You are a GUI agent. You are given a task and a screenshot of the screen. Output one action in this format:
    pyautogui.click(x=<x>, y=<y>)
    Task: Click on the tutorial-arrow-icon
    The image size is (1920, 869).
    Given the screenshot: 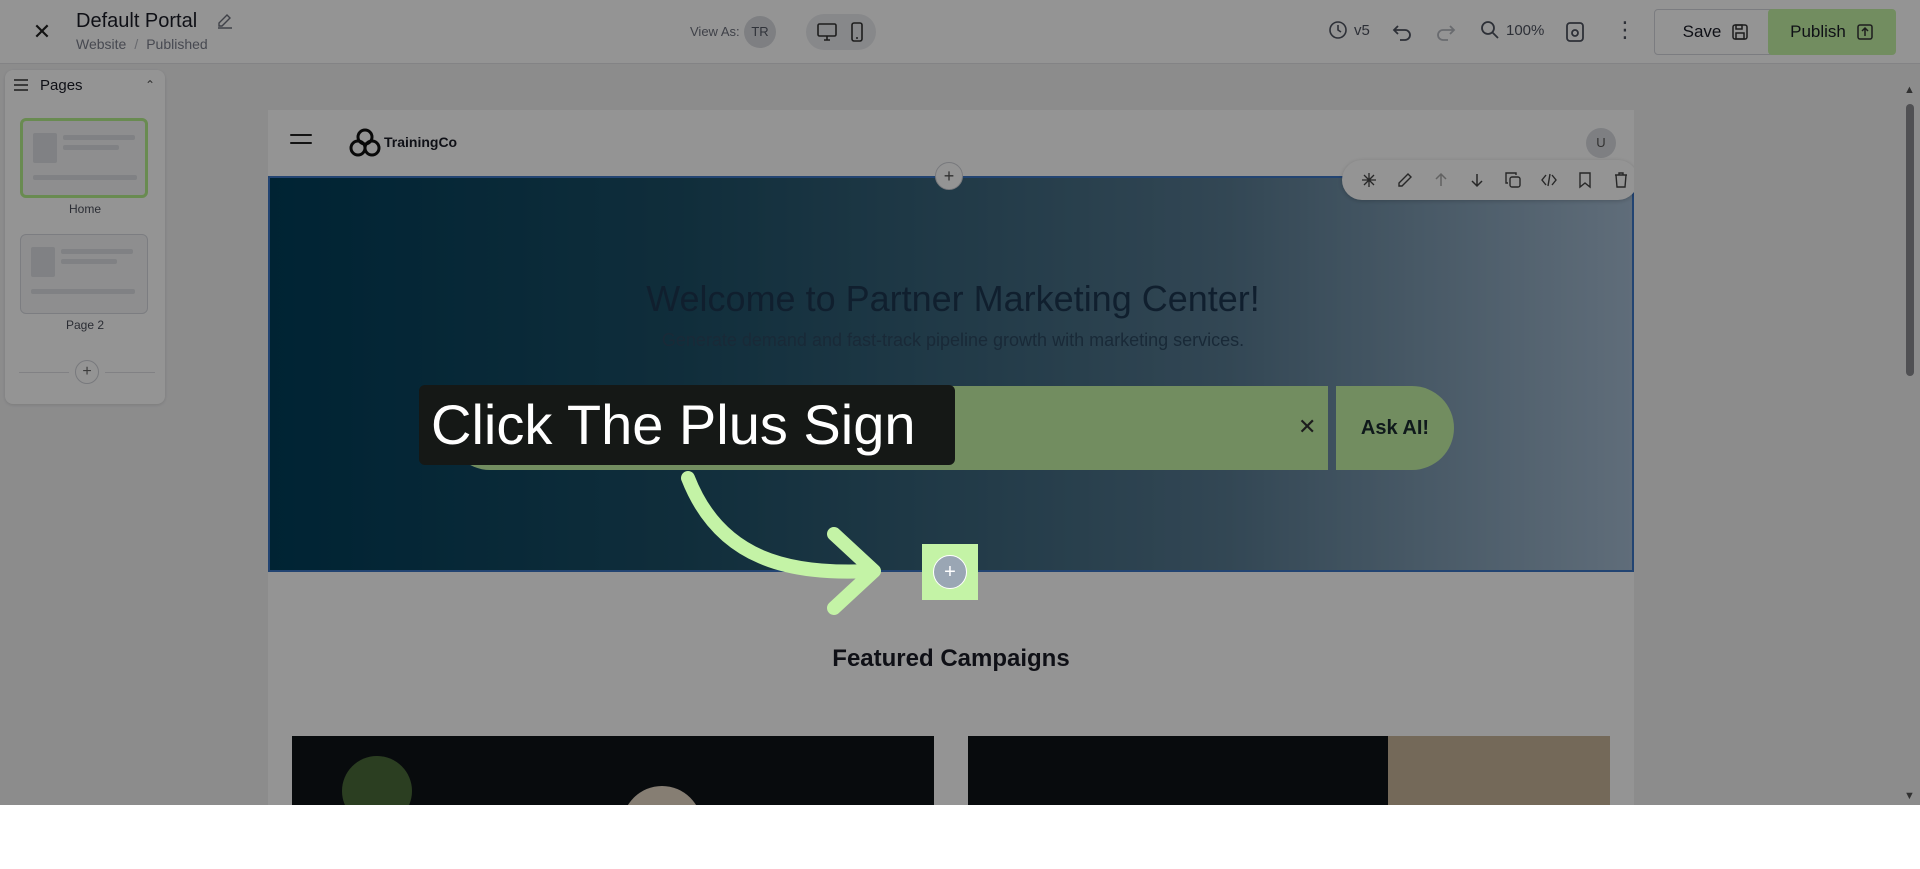 What is the action you would take?
    pyautogui.click(x=781, y=543)
    